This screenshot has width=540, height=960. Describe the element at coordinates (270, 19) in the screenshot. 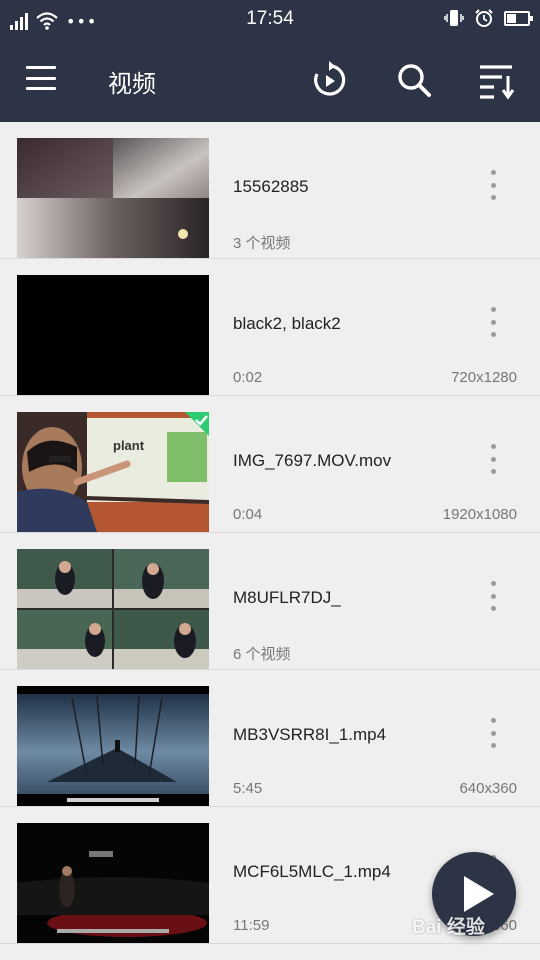

I see `status-bar: ••• 17:54` at that location.